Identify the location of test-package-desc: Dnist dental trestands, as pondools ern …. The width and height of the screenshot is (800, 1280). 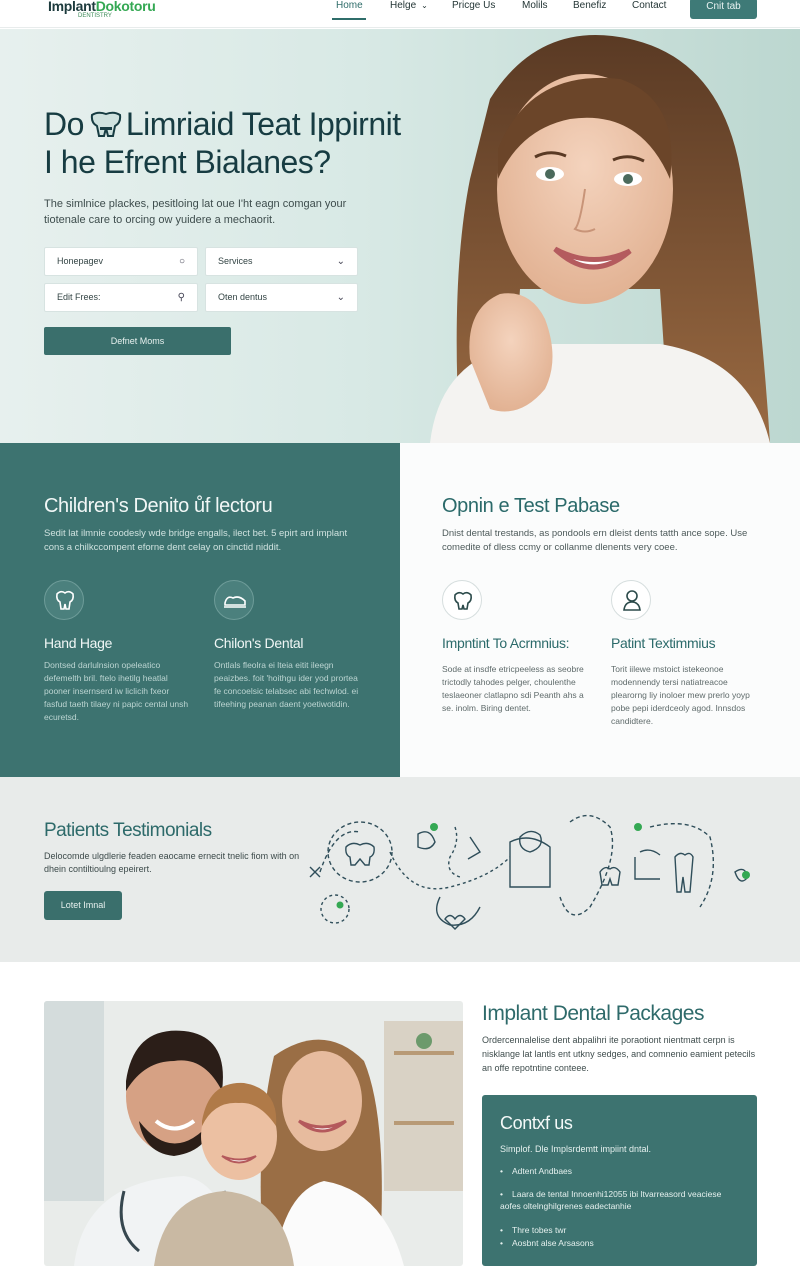
(595, 540).